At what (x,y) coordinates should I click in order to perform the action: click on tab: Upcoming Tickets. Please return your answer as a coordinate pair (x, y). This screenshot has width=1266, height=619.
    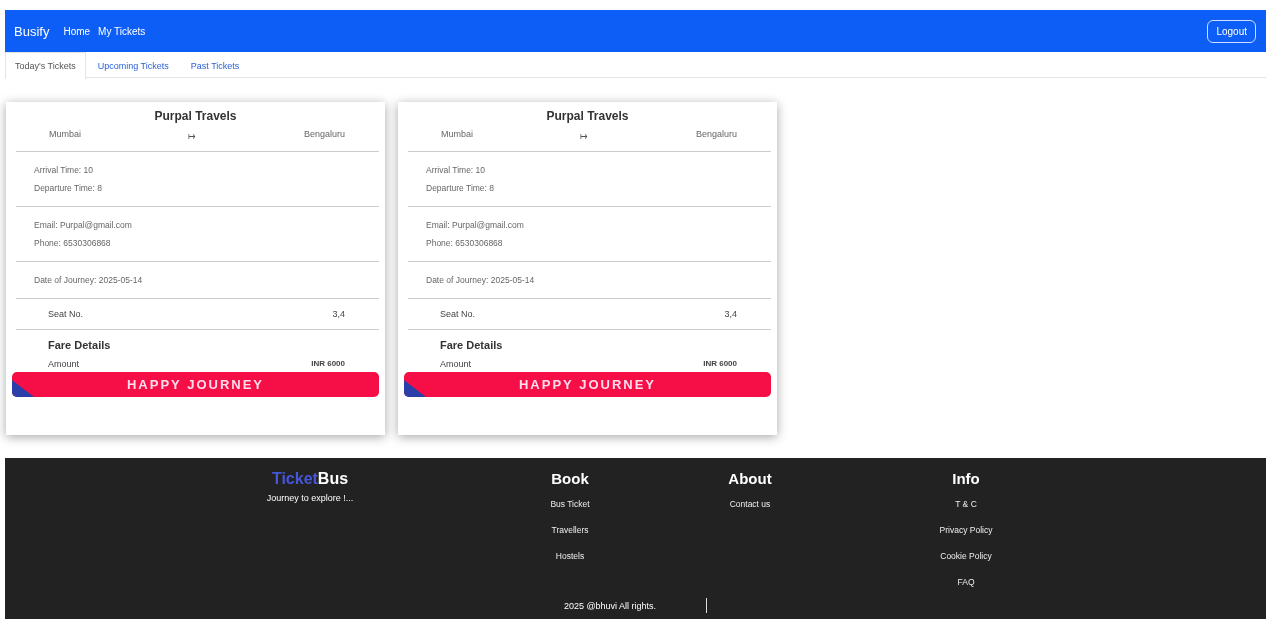
    Looking at the image, I should click on (133, 65).